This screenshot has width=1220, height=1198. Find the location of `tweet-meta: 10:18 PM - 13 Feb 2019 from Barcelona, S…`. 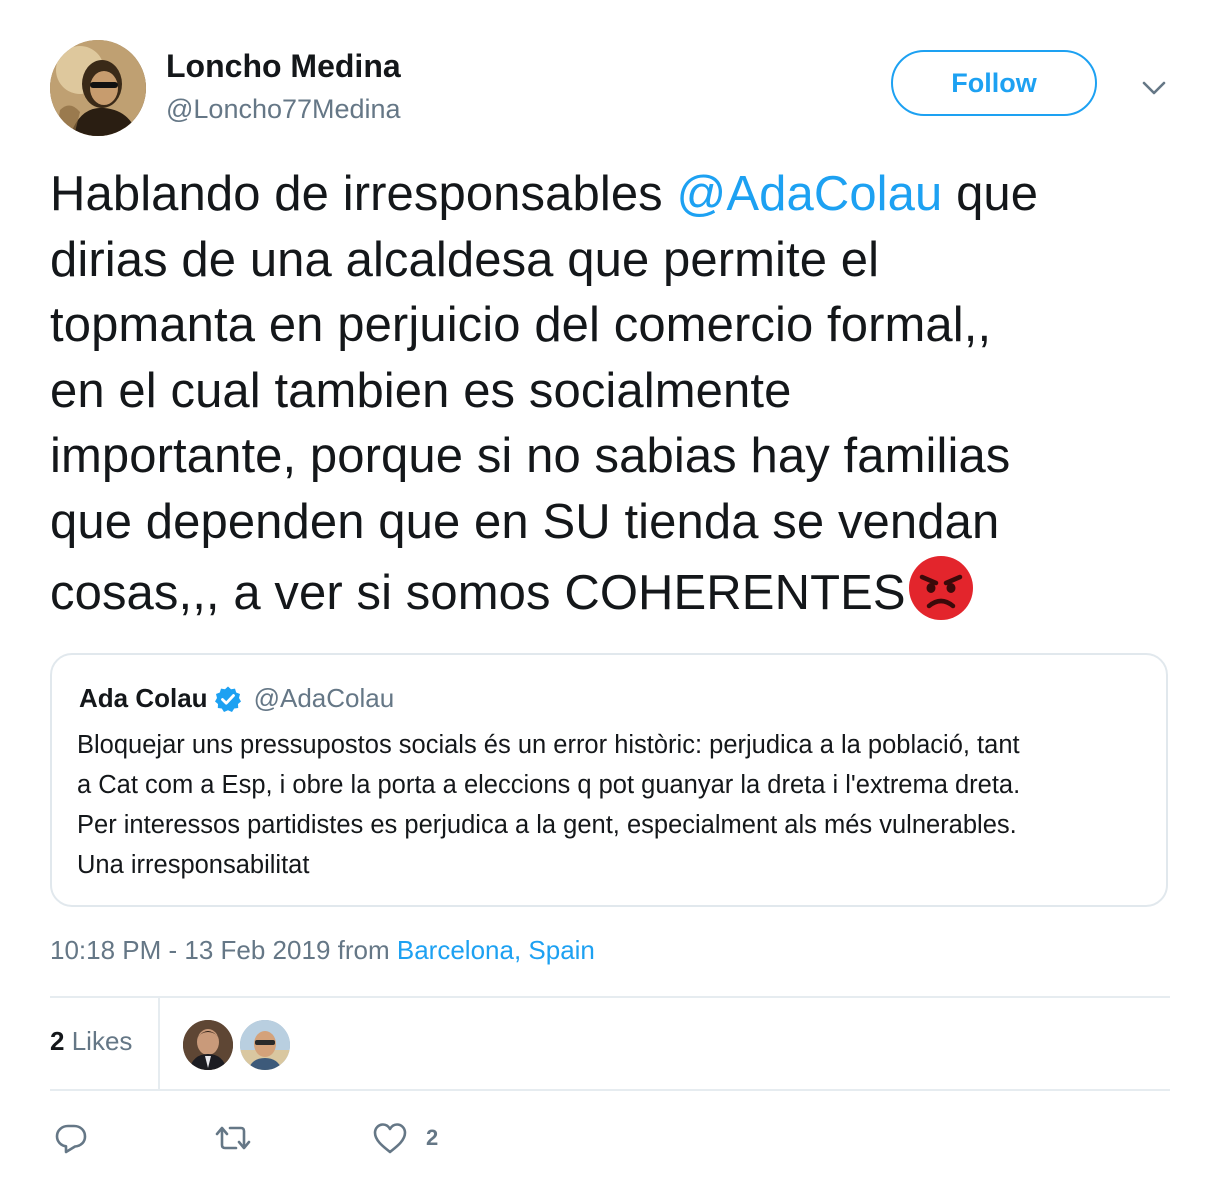

tweet-meta: 10:18 PM - 13 Feb 2019 from Barcelona, S… is located at coordinates (322, 950).